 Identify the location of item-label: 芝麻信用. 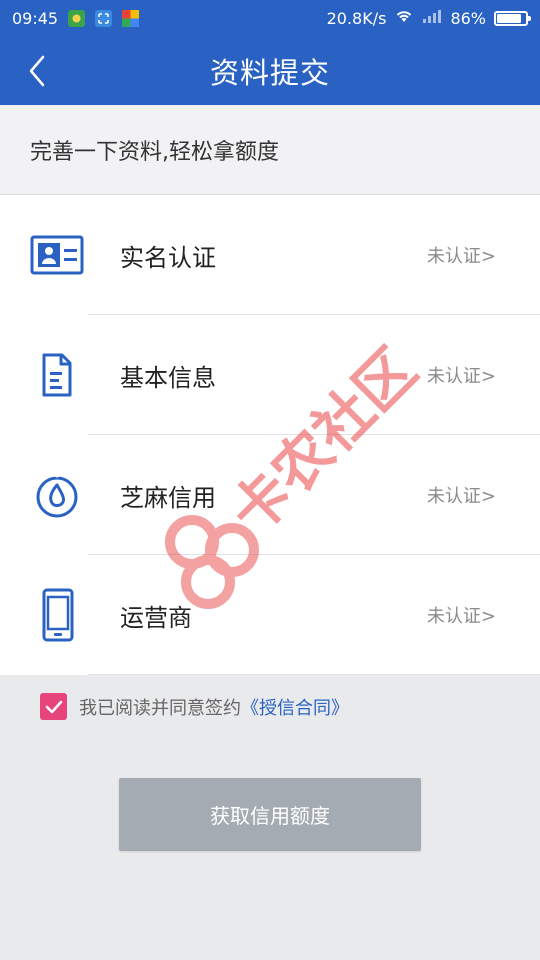
(168, 497).